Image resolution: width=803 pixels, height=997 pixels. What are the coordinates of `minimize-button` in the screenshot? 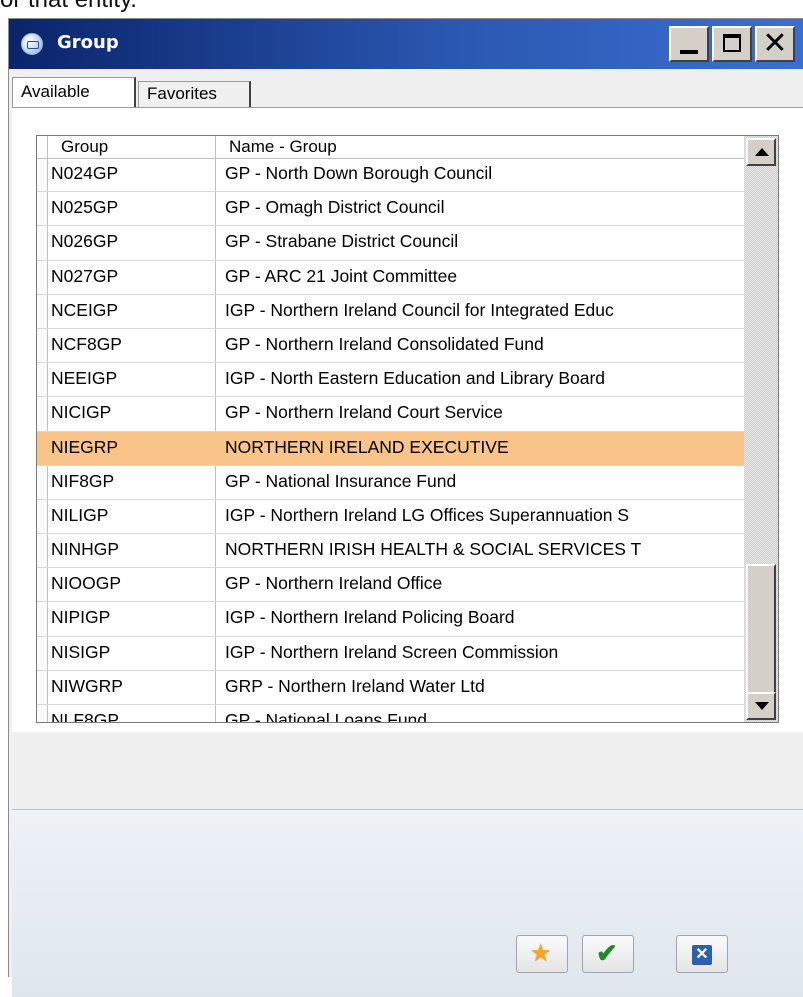 It's located at (689, 44).